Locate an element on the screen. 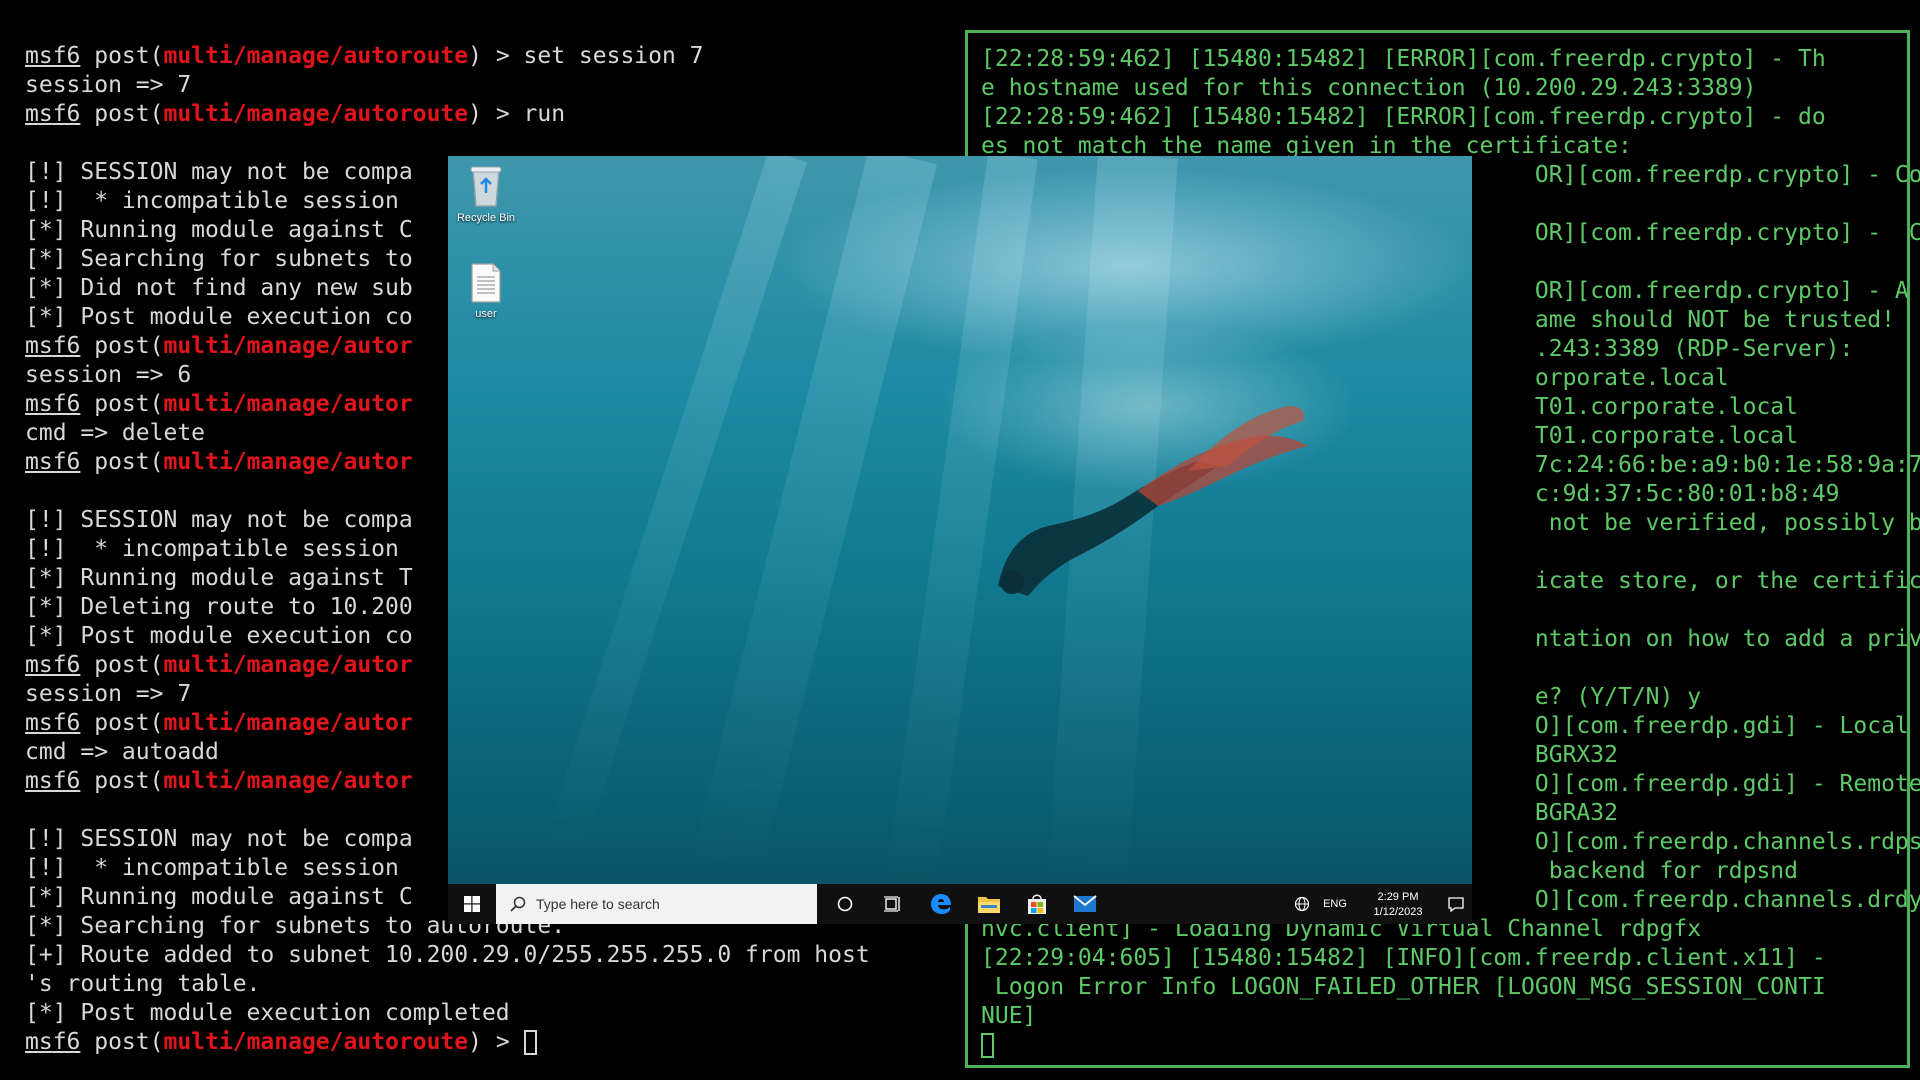 This screenshot has width=1920, height=1080. store-button is located at coordinates (1037, 904).